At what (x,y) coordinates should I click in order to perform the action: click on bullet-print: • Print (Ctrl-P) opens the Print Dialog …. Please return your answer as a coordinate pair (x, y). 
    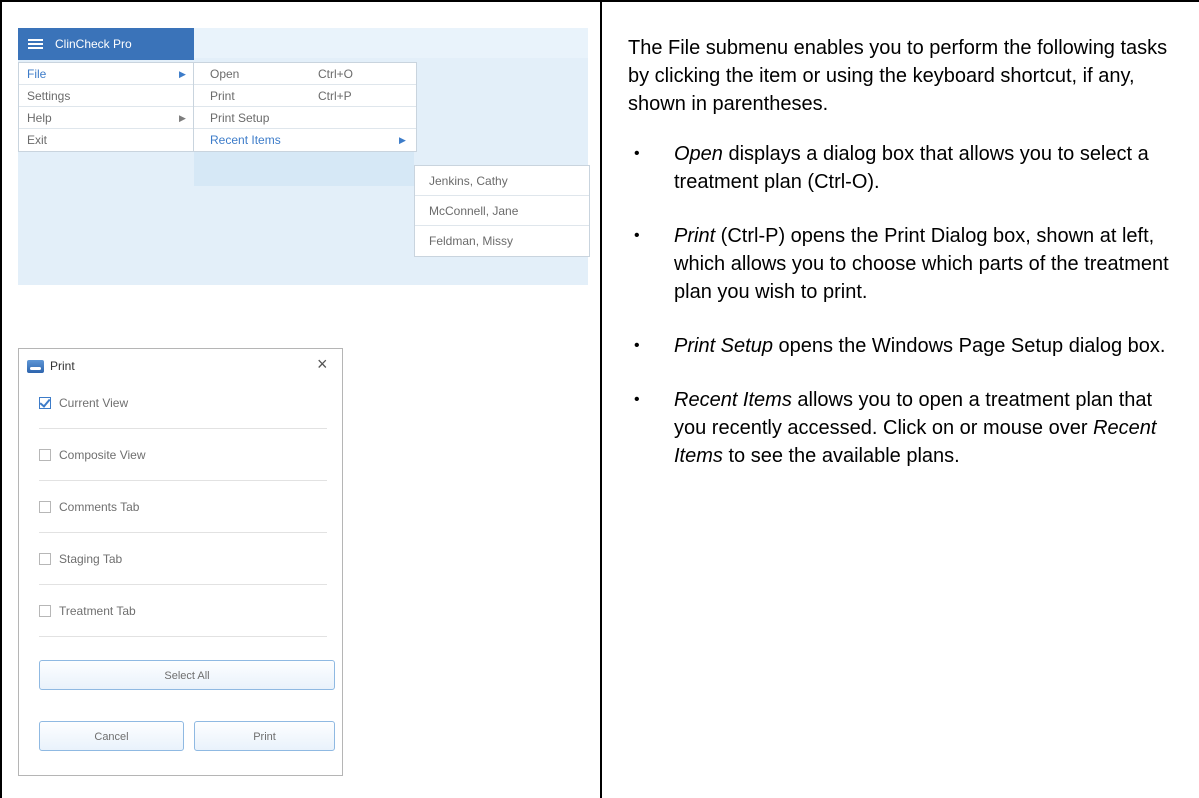
    Looking at the image, I should click on (908, 264).